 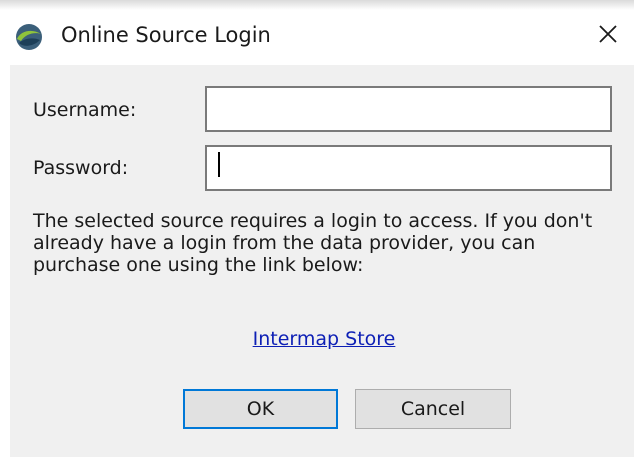 I want to click on close-button, so click(x=608, y=36).